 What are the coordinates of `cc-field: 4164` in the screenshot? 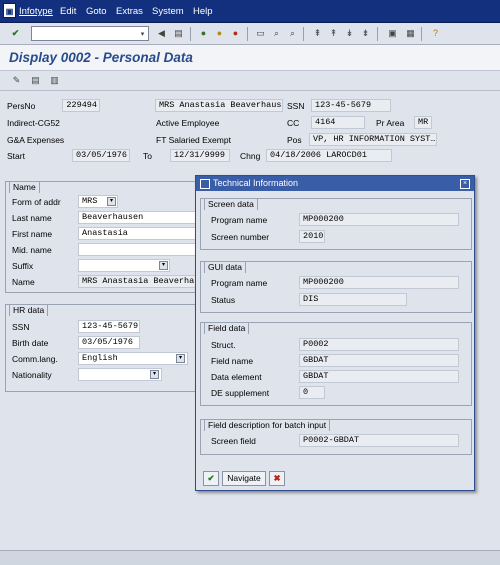 It's located at (338, 122).